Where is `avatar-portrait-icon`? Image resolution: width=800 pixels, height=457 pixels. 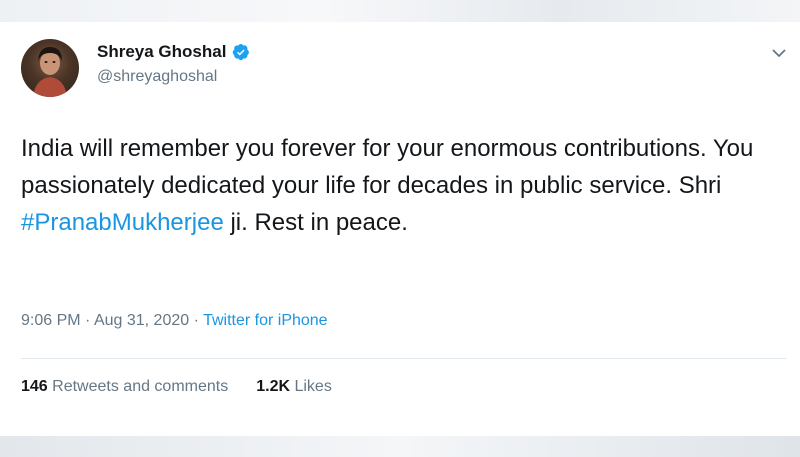
avatar-portrait-icon is located at coordinates (50, 72).